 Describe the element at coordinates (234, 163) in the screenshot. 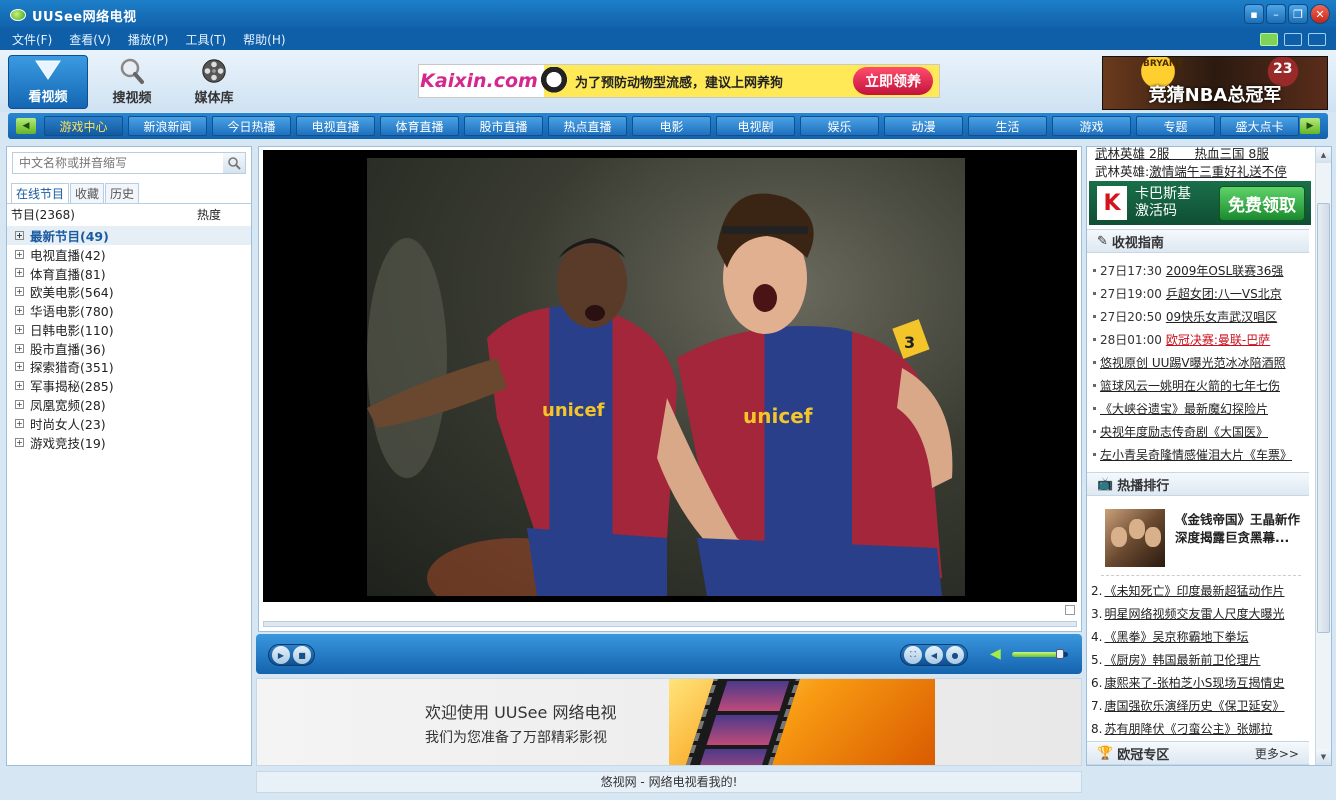

I see `search-icon` at that location.